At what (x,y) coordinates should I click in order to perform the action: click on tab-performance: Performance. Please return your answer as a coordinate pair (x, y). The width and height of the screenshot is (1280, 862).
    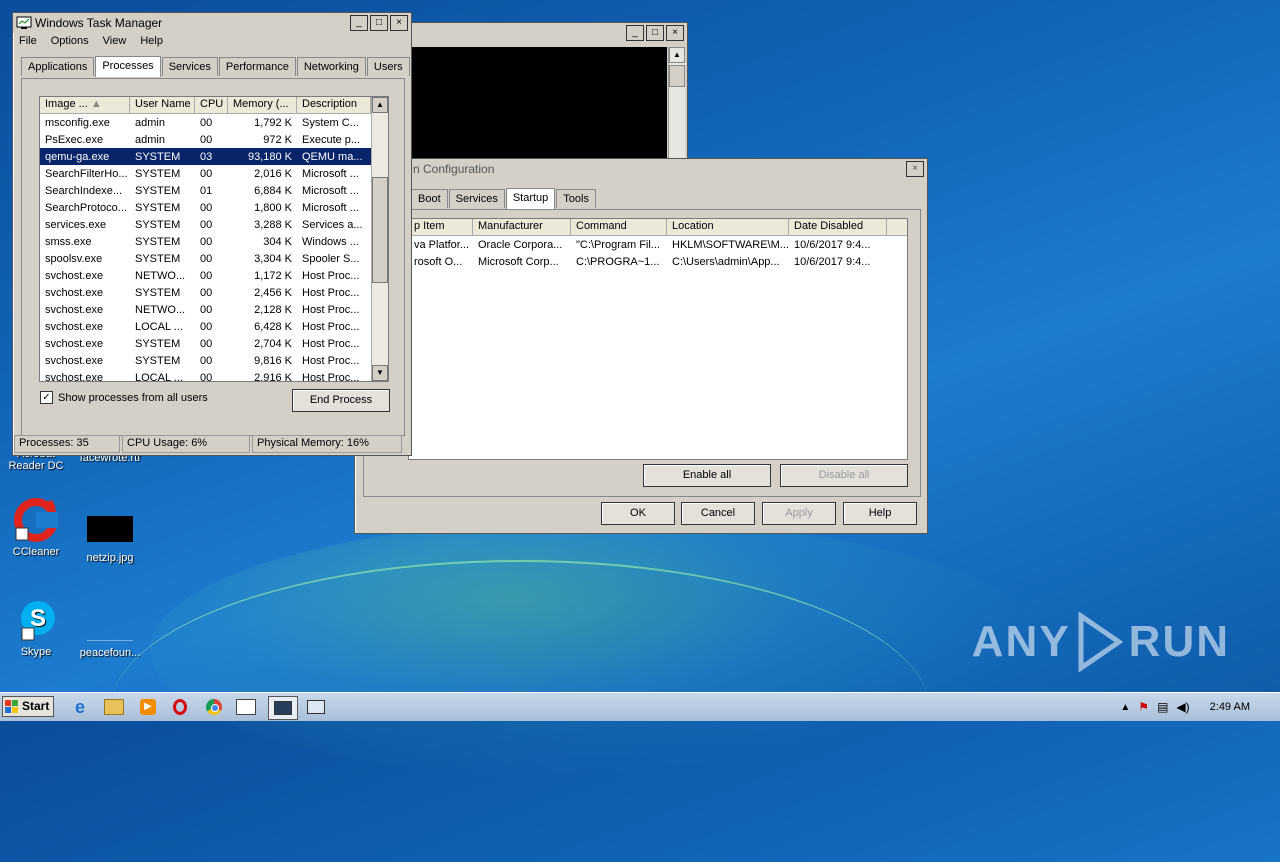
    Looking at the image, I should click on (257, 66).